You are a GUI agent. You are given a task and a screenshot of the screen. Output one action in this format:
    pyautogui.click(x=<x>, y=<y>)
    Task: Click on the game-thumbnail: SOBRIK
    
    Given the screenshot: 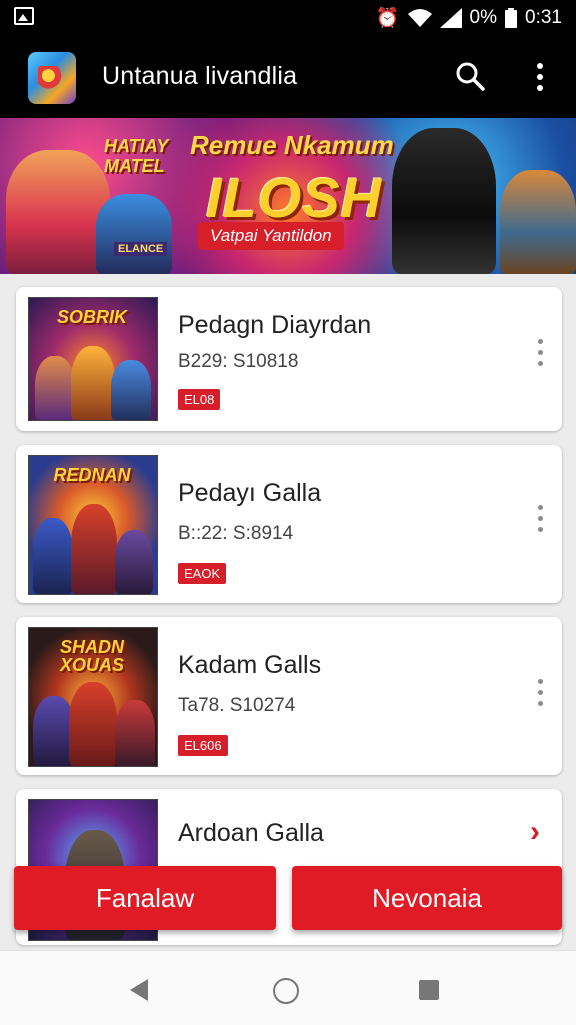 What is the action you would take?
    pyautogui.click(x=93, y=359)
    